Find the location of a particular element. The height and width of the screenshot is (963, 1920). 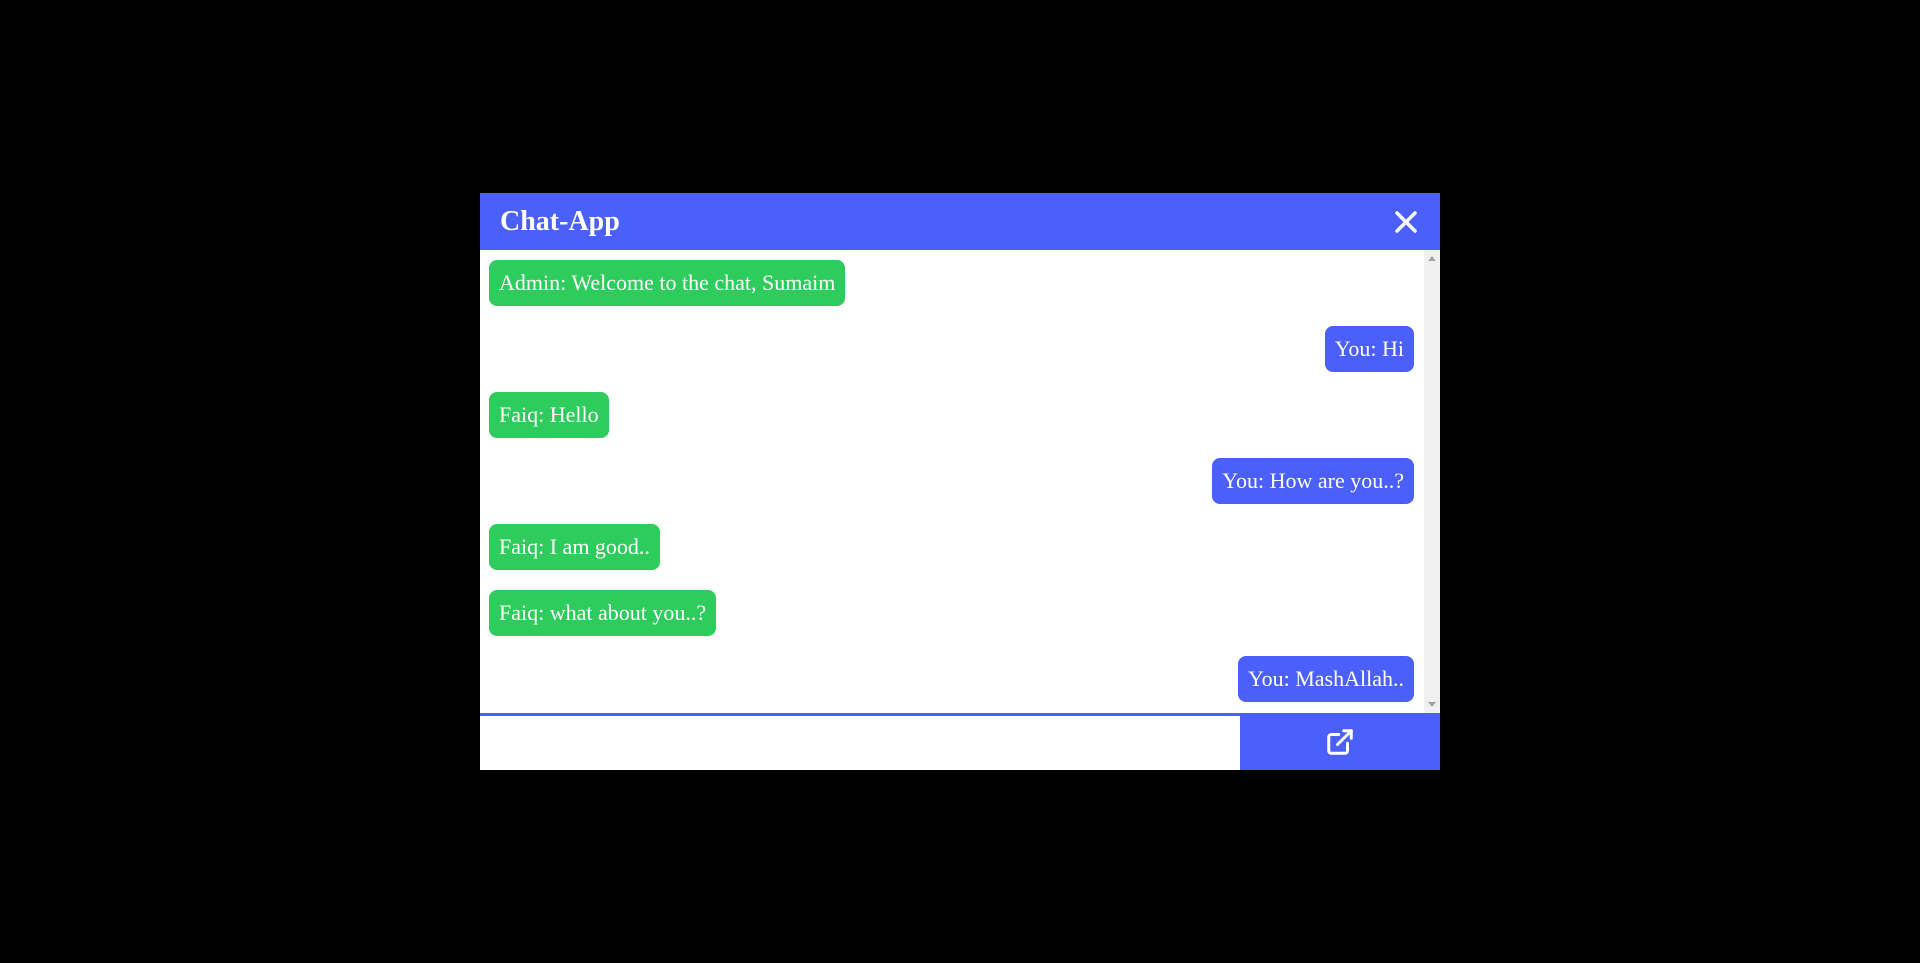

vertical-scrollbar is located at coordinates (1432, 481).